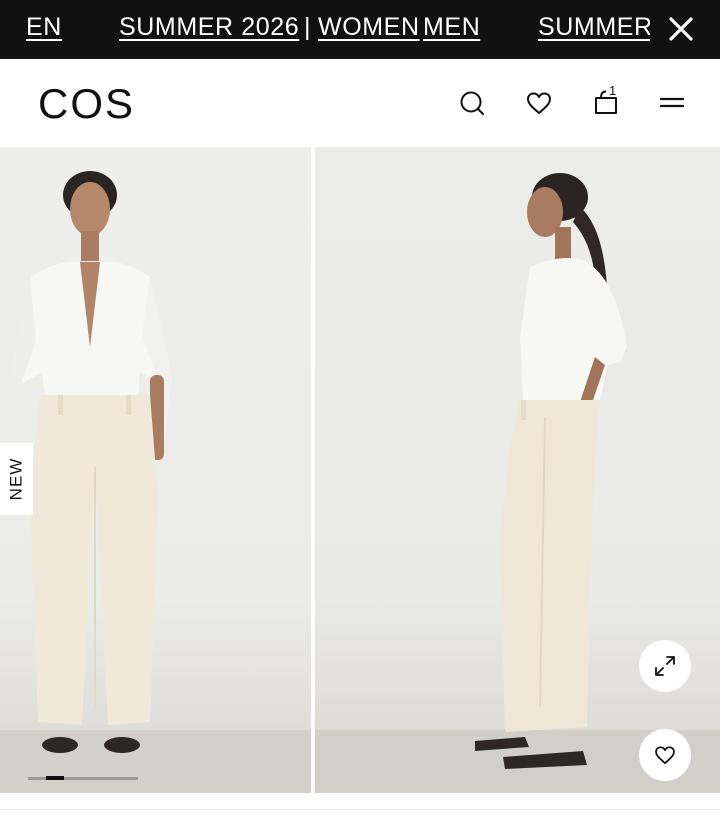 Image resolution: width=720 pixels, height=836 pixels. Describe the element at coordinates (360, 103) in the screenshot. I see `site-header: COS 1` at that location.